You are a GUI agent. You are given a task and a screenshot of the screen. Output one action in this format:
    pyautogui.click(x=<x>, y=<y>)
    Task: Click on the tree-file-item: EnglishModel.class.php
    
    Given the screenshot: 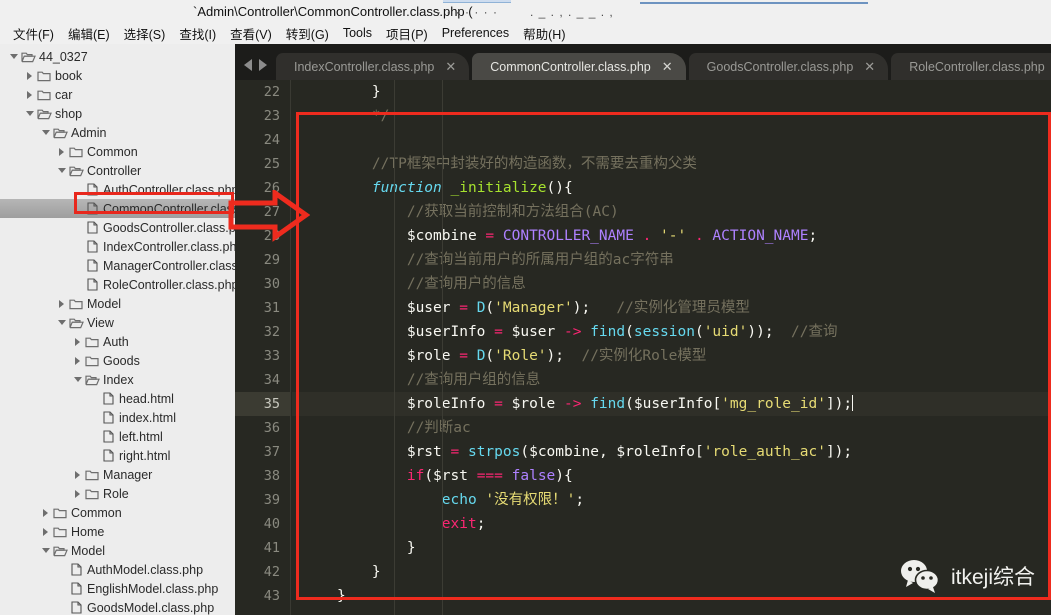 What is the action you would take?
    pyautogui.click(x=117, y=588)
    